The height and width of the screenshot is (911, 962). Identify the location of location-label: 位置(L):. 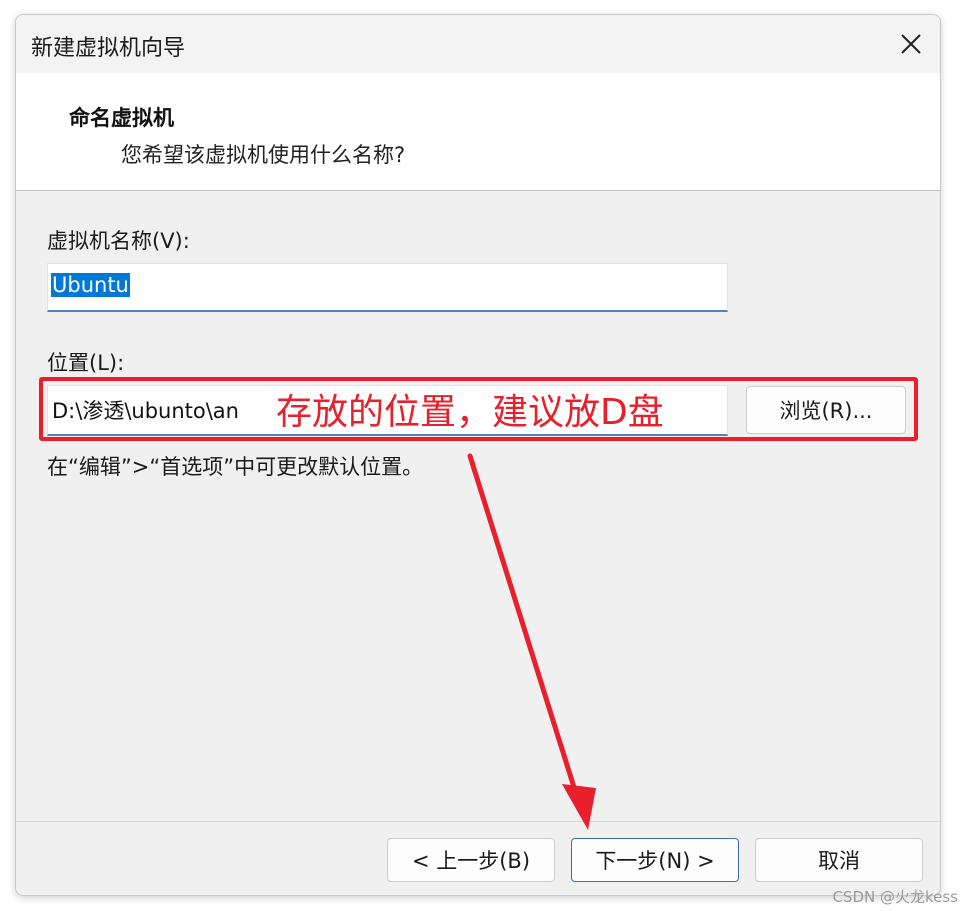
(86, 363).